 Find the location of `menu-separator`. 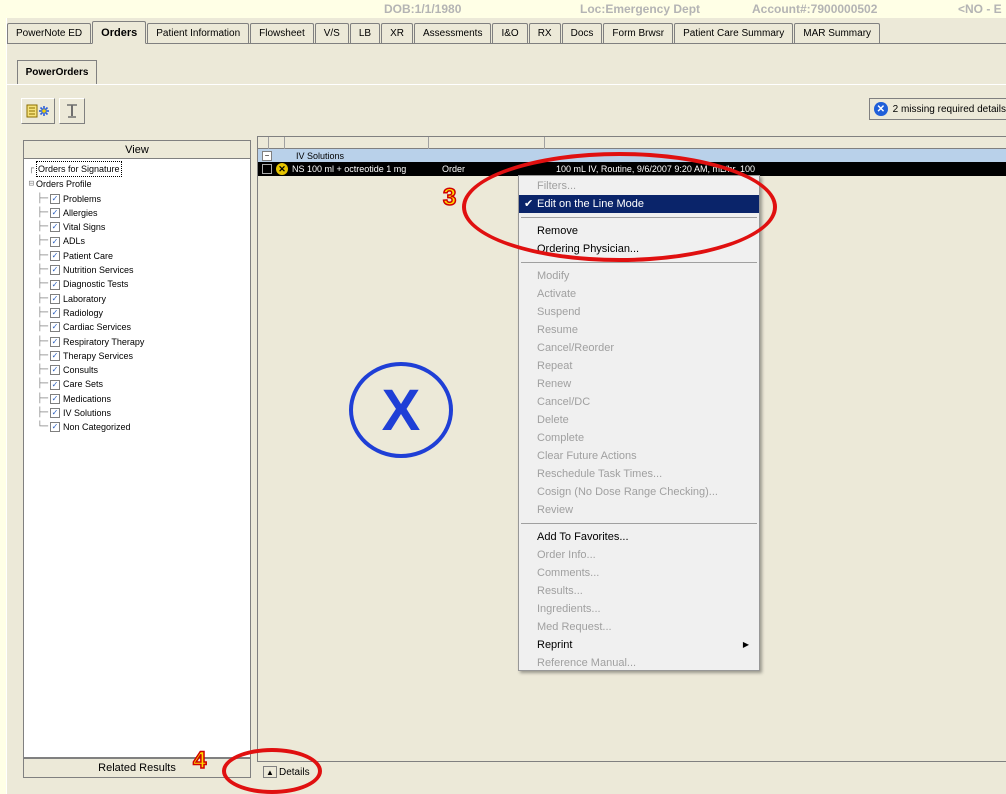

menu-separator is located at coordinates (639, 262).